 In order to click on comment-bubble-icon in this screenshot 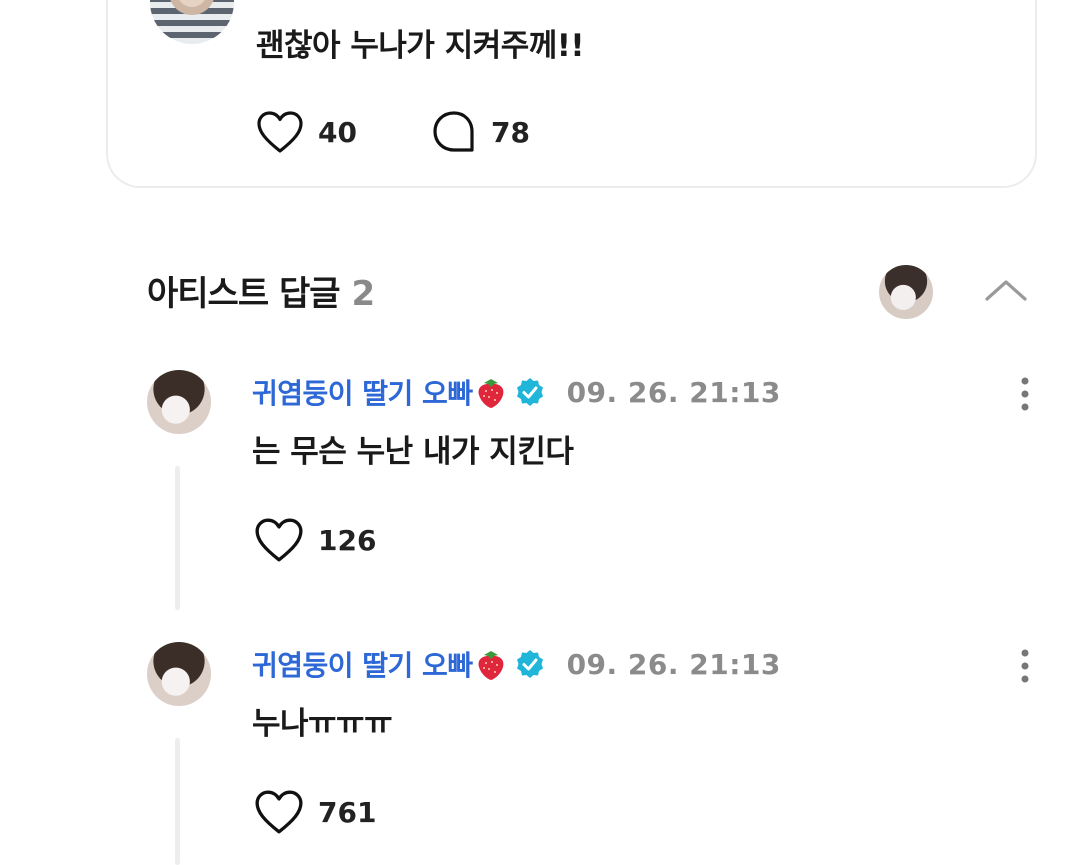, I will do `click(453, 131)`.